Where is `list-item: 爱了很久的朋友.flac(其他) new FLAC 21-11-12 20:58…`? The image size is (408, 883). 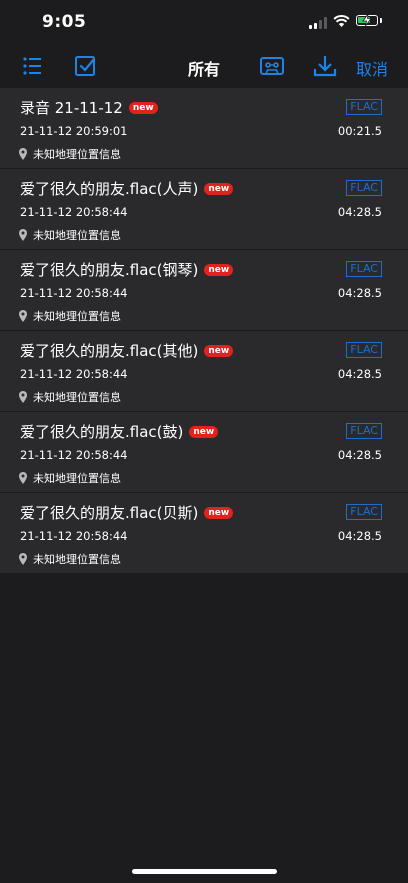
list-item: 爱了很久的朋友.flac(其他) new FLAC 21-11-12 20:58… is located at coordinates (204, 371).